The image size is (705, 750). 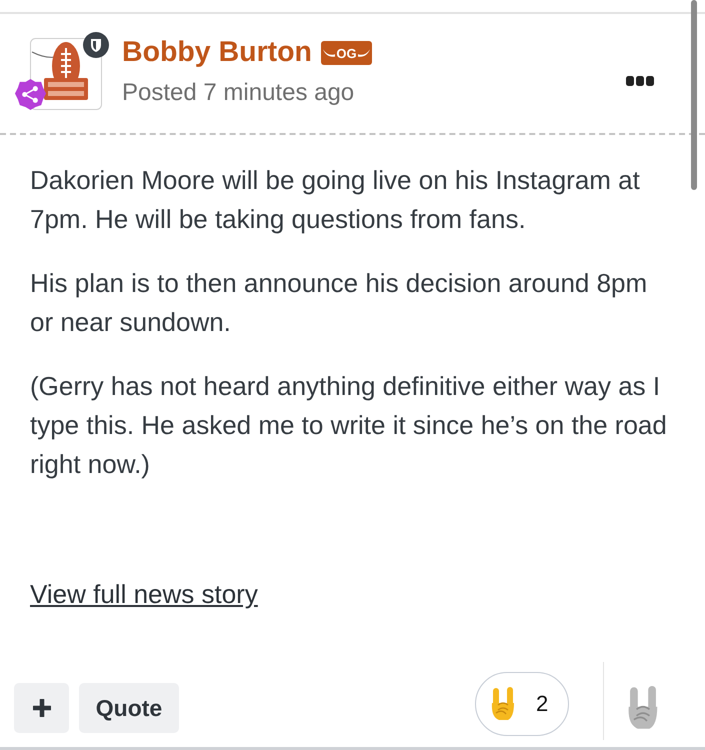 What do you see at coordinates (96, 45) in the screenshot?
I see `shield-icon` at bounding box center [96, 45].